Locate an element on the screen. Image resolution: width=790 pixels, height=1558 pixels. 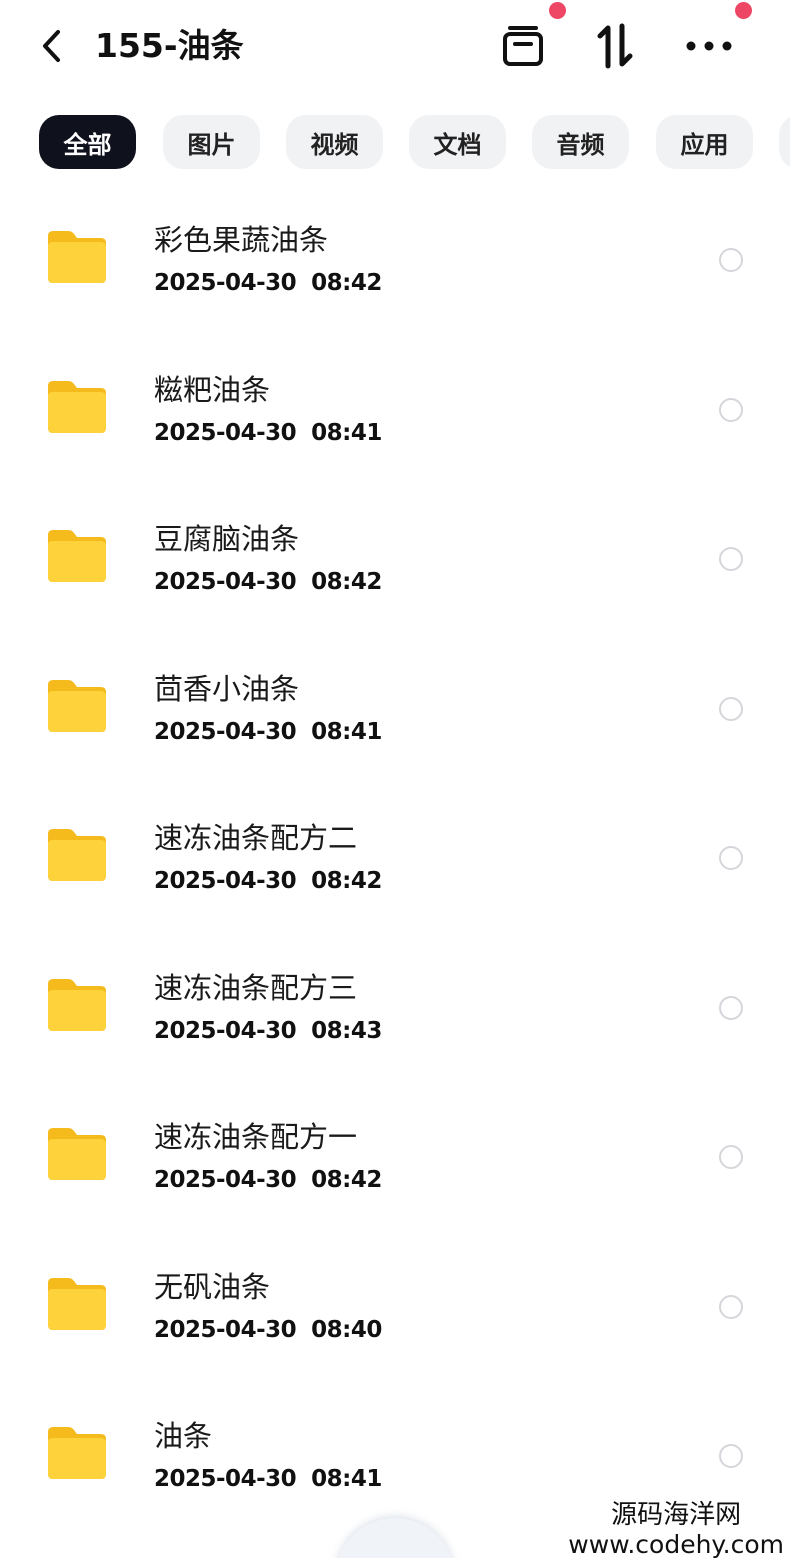
back-icon is located at coordinates (51, 46).